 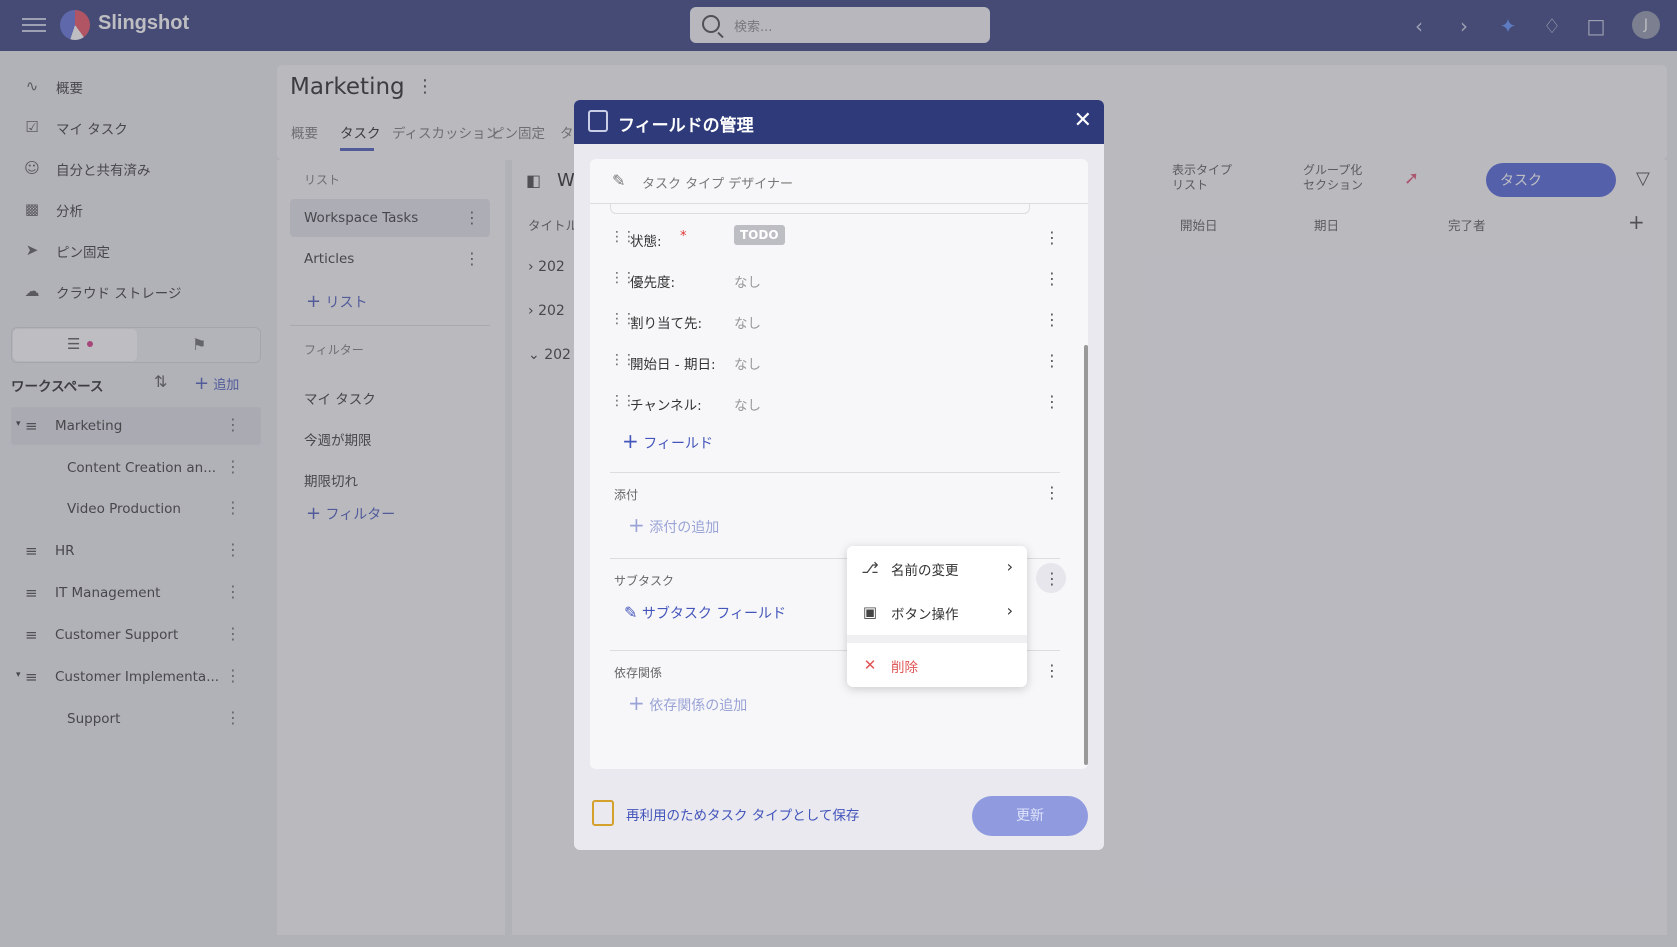 I want to click on dialog-scrollbar, so click(x=1086, y=555).